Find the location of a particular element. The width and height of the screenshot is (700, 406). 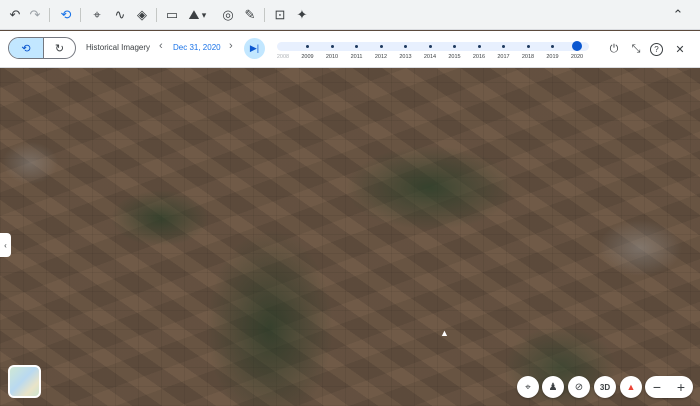

tilt-off-icon: ⊘ is located at coordinates (579, 387).